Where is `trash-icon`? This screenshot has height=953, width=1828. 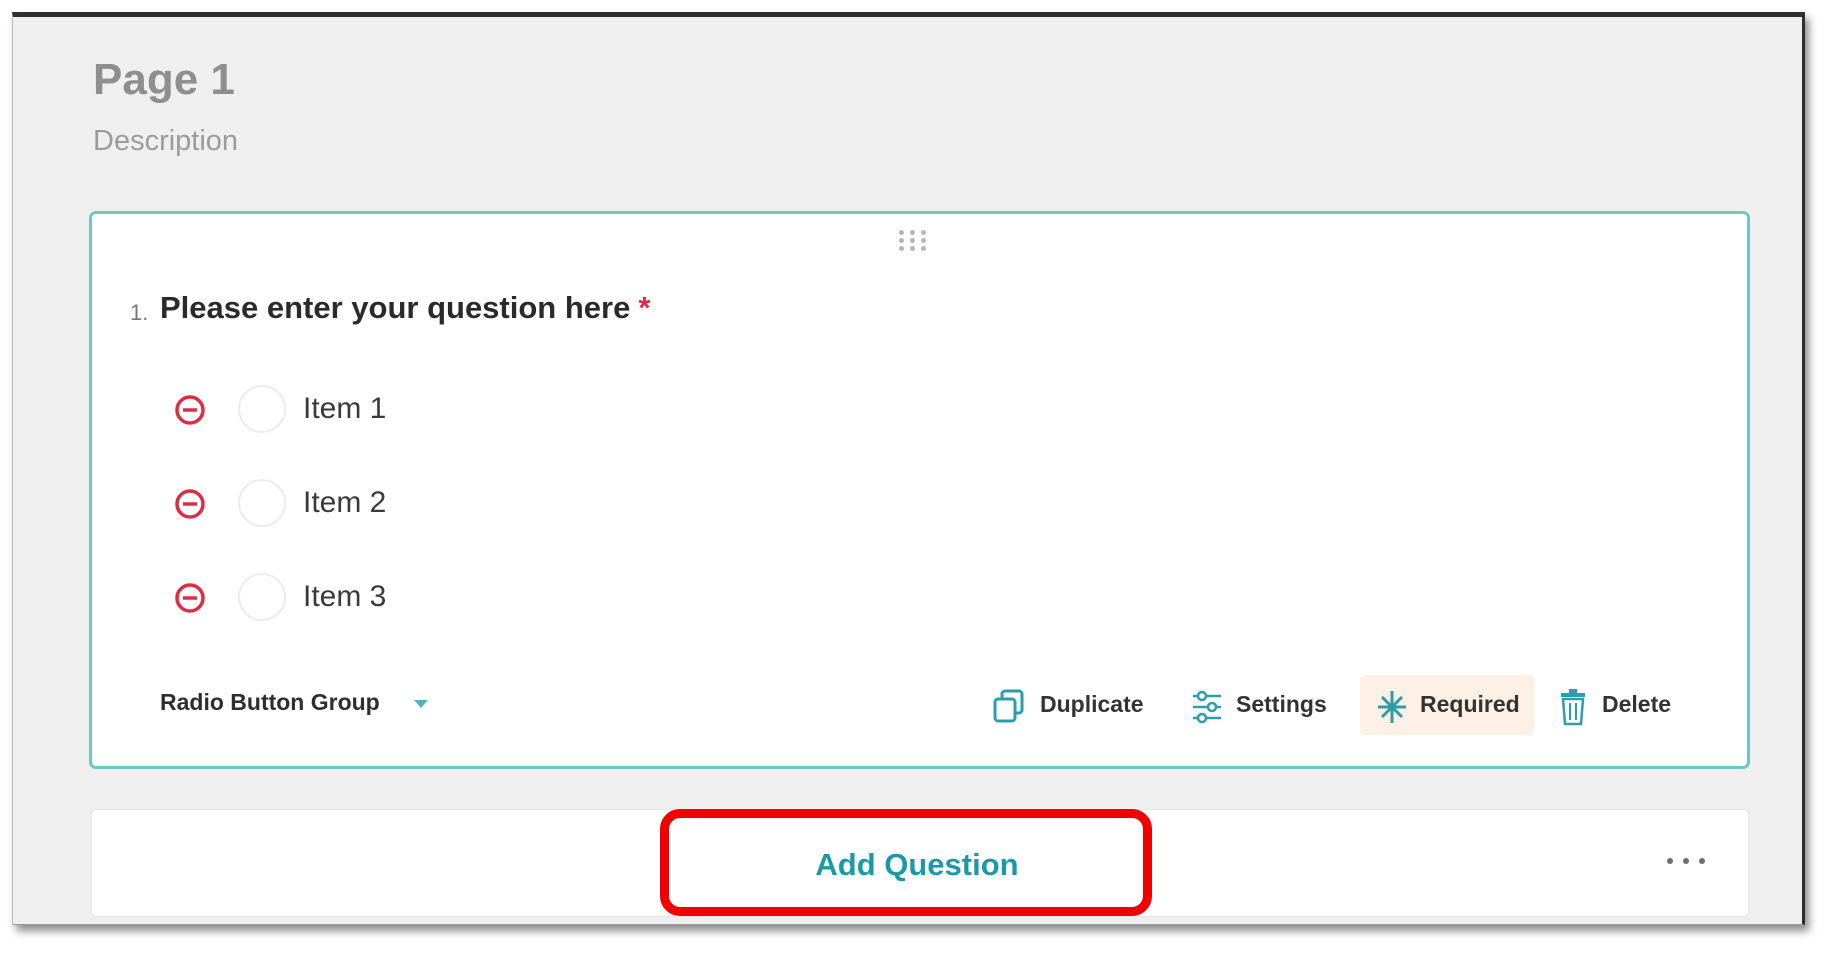 trash-icon is located at coordinates (1573, 707).